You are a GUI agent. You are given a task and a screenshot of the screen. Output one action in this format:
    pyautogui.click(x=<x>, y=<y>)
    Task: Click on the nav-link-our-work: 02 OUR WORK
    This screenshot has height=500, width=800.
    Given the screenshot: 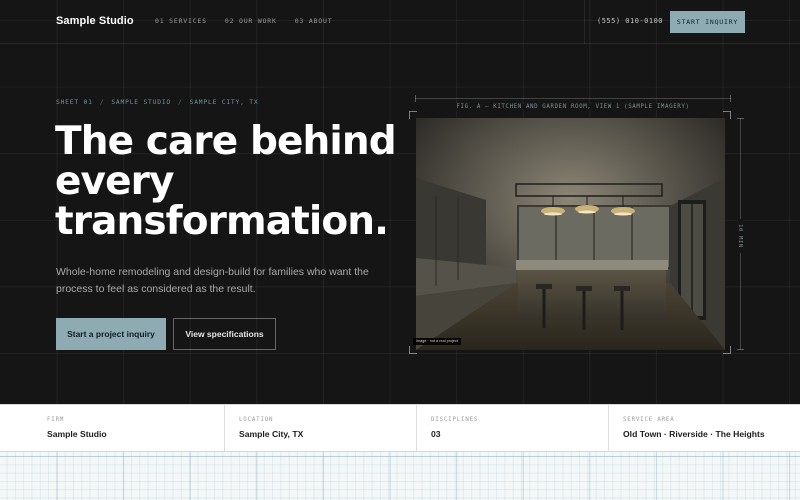 What is the action you would take?
    pyautogui.click(x=251, y=21)
    